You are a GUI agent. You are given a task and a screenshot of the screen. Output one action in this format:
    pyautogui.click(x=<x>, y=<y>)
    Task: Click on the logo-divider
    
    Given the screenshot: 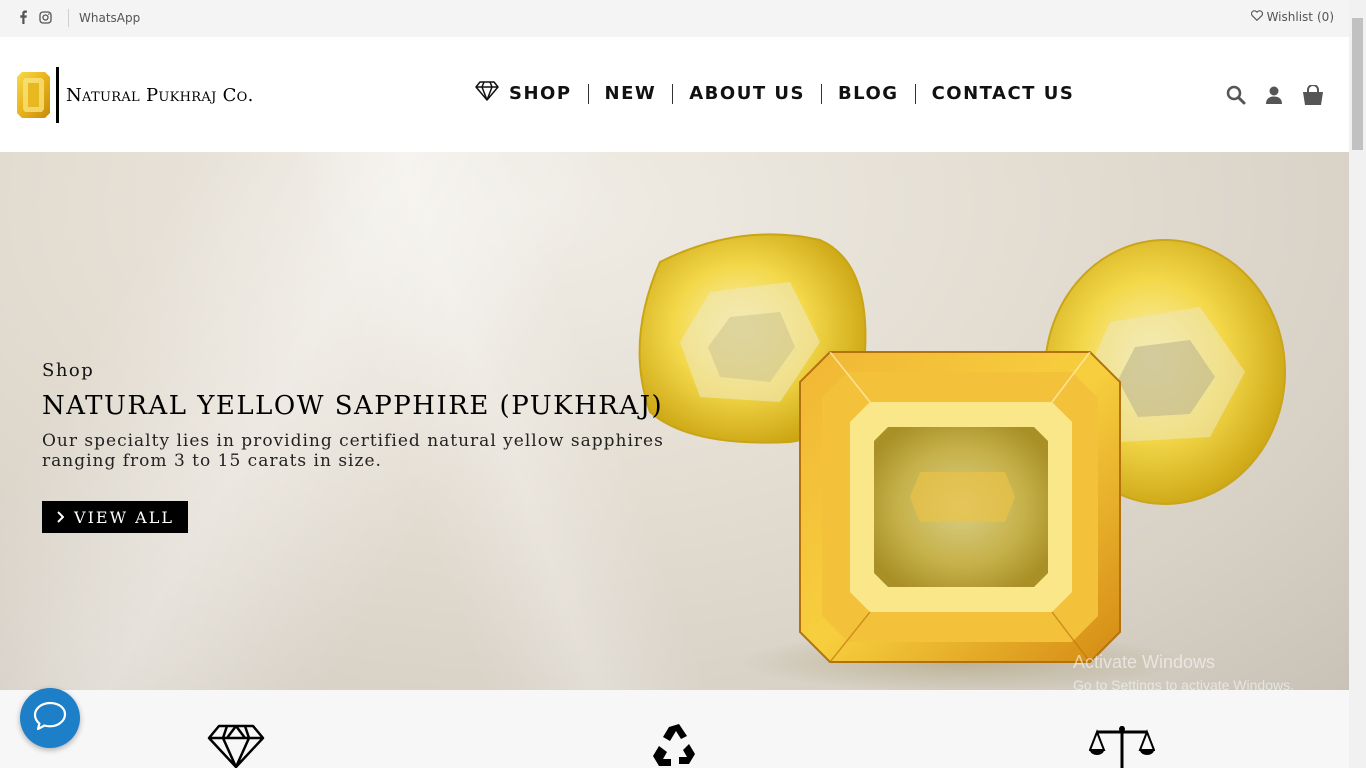 What is the action you would take?
    pyautogui.click(x=57, y=95)
    